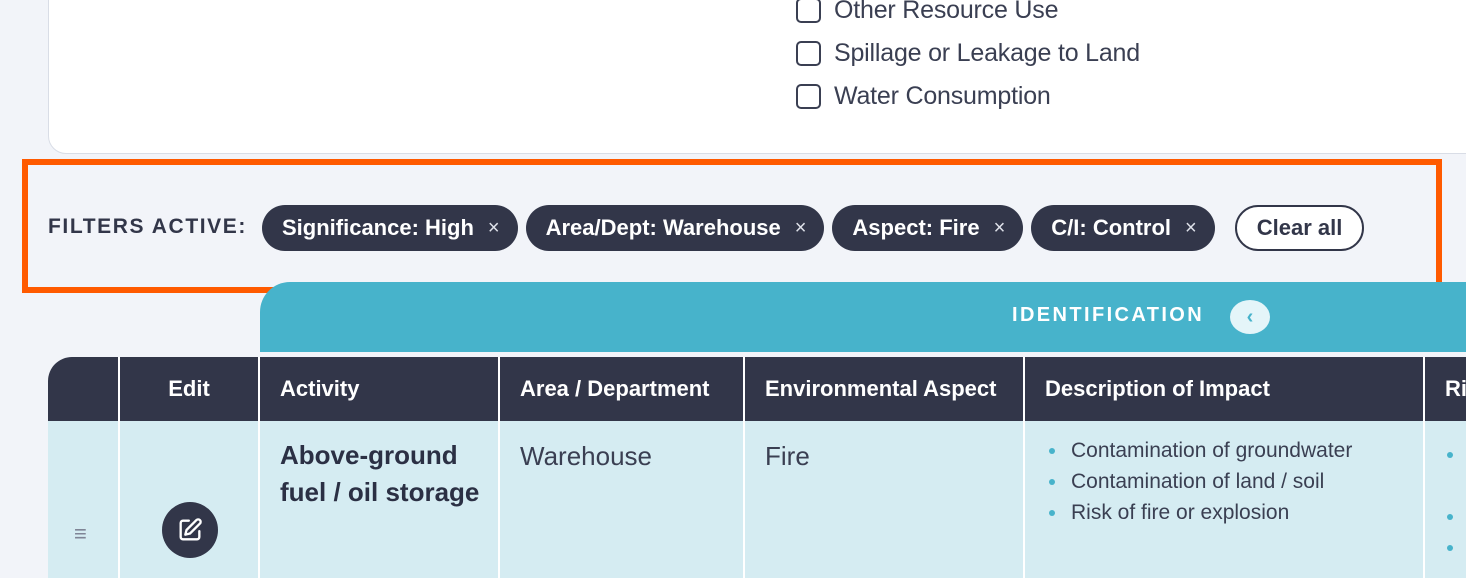  I want to click on filter-chip-aspect: Aspect: Fire ×, so click(928, 228).